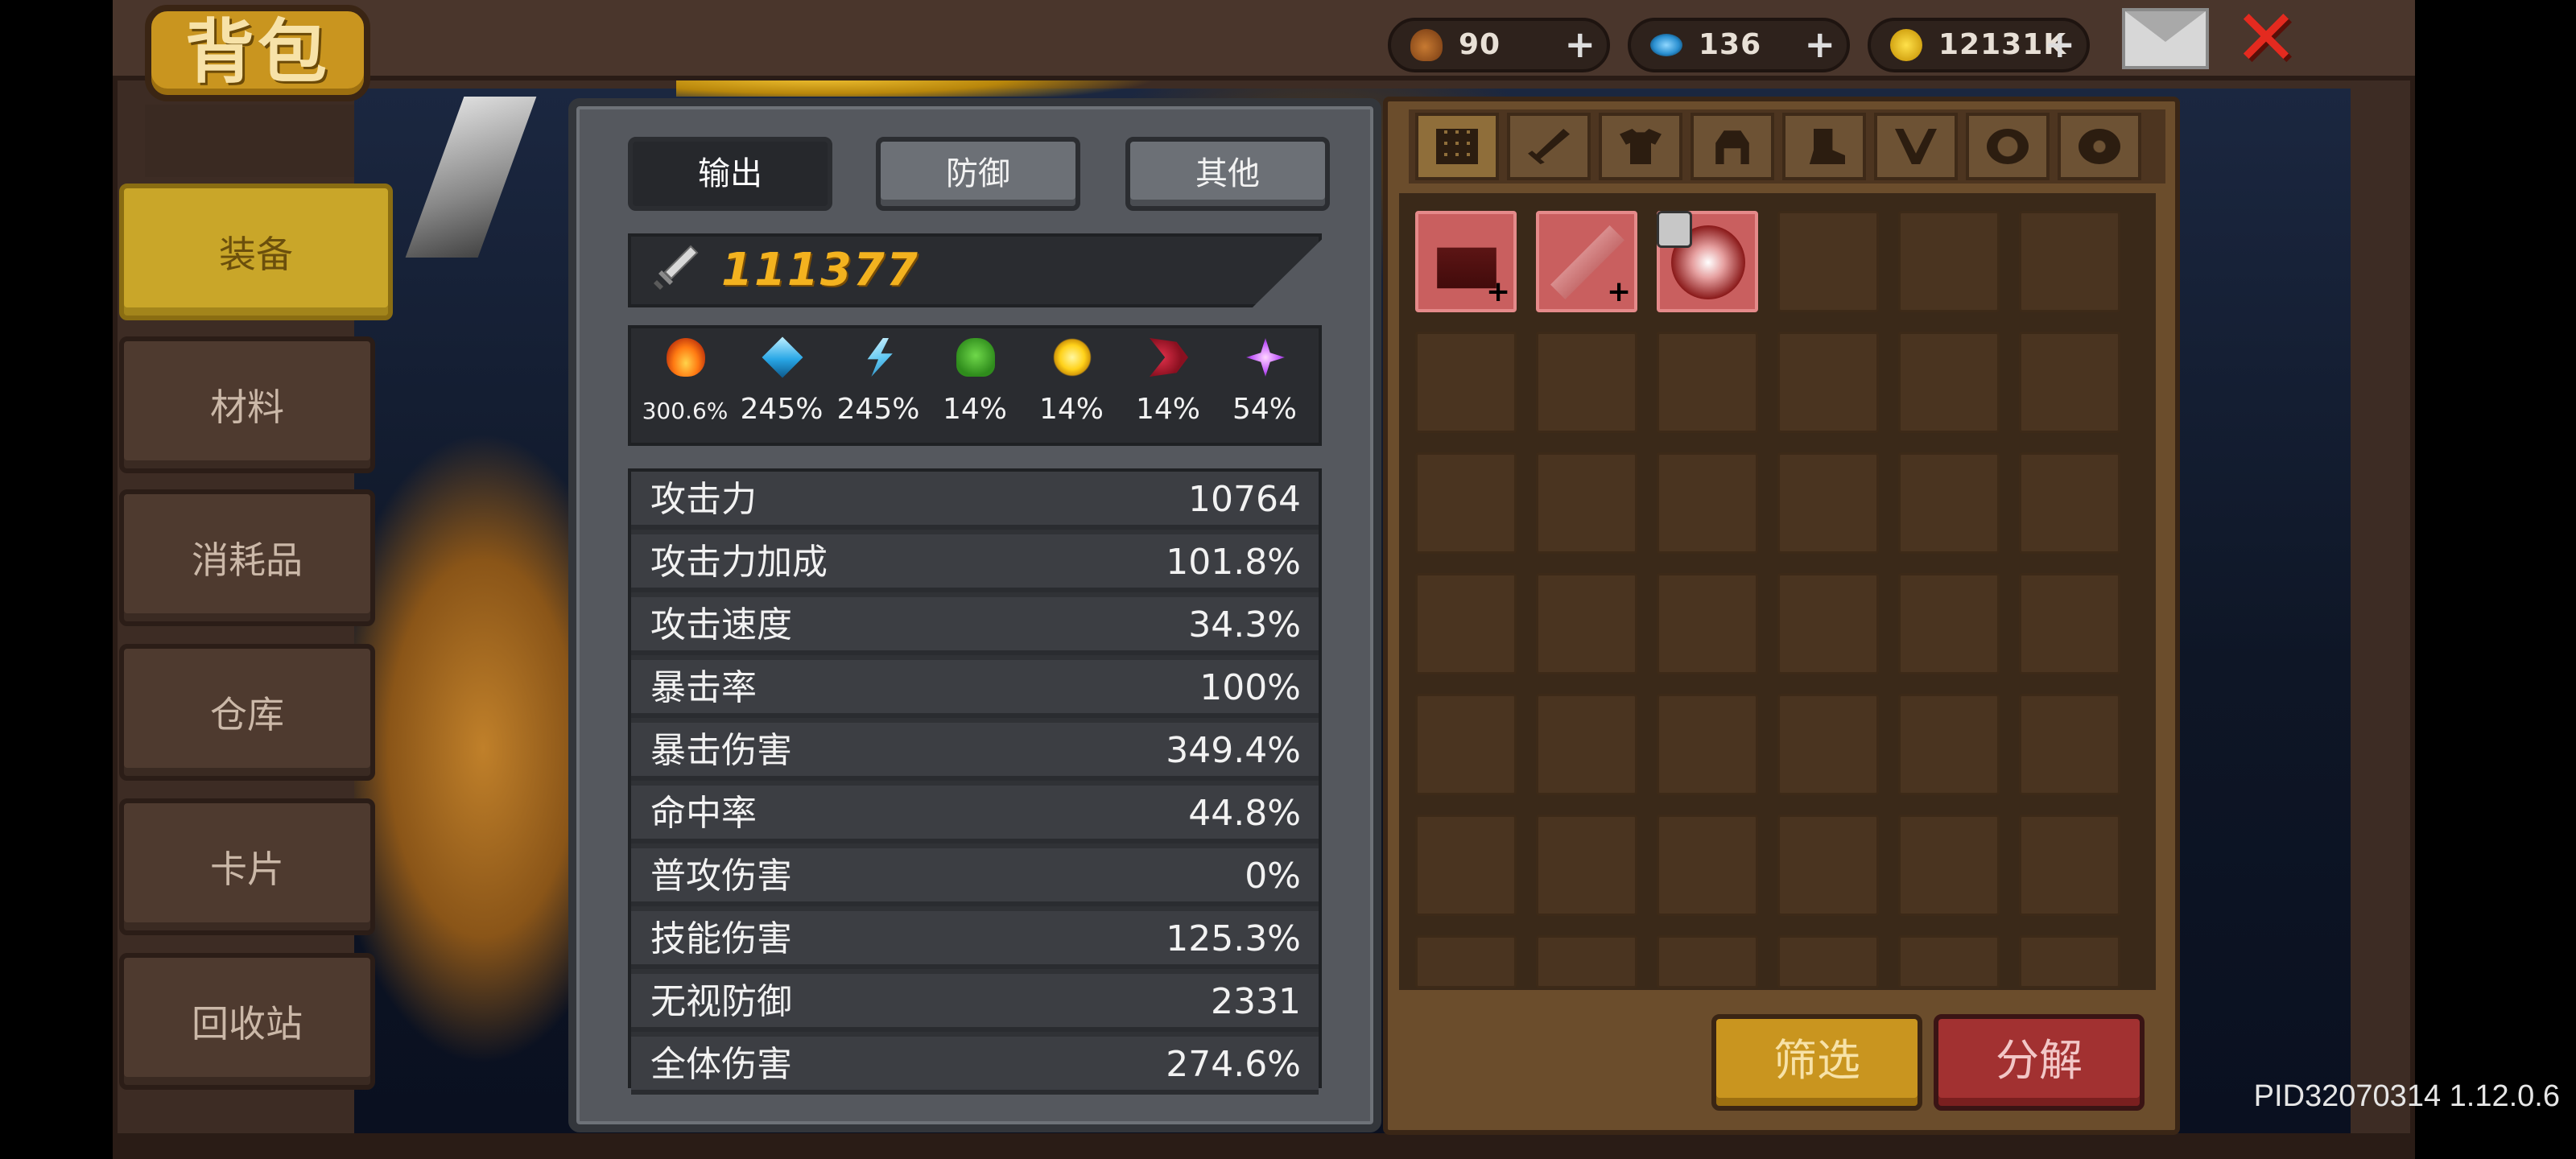 The width and height of the screenshot is (2576, 1159). I want to click on stat-row-total-damage: 全体伤害 274.6%, so click(975, 1066).